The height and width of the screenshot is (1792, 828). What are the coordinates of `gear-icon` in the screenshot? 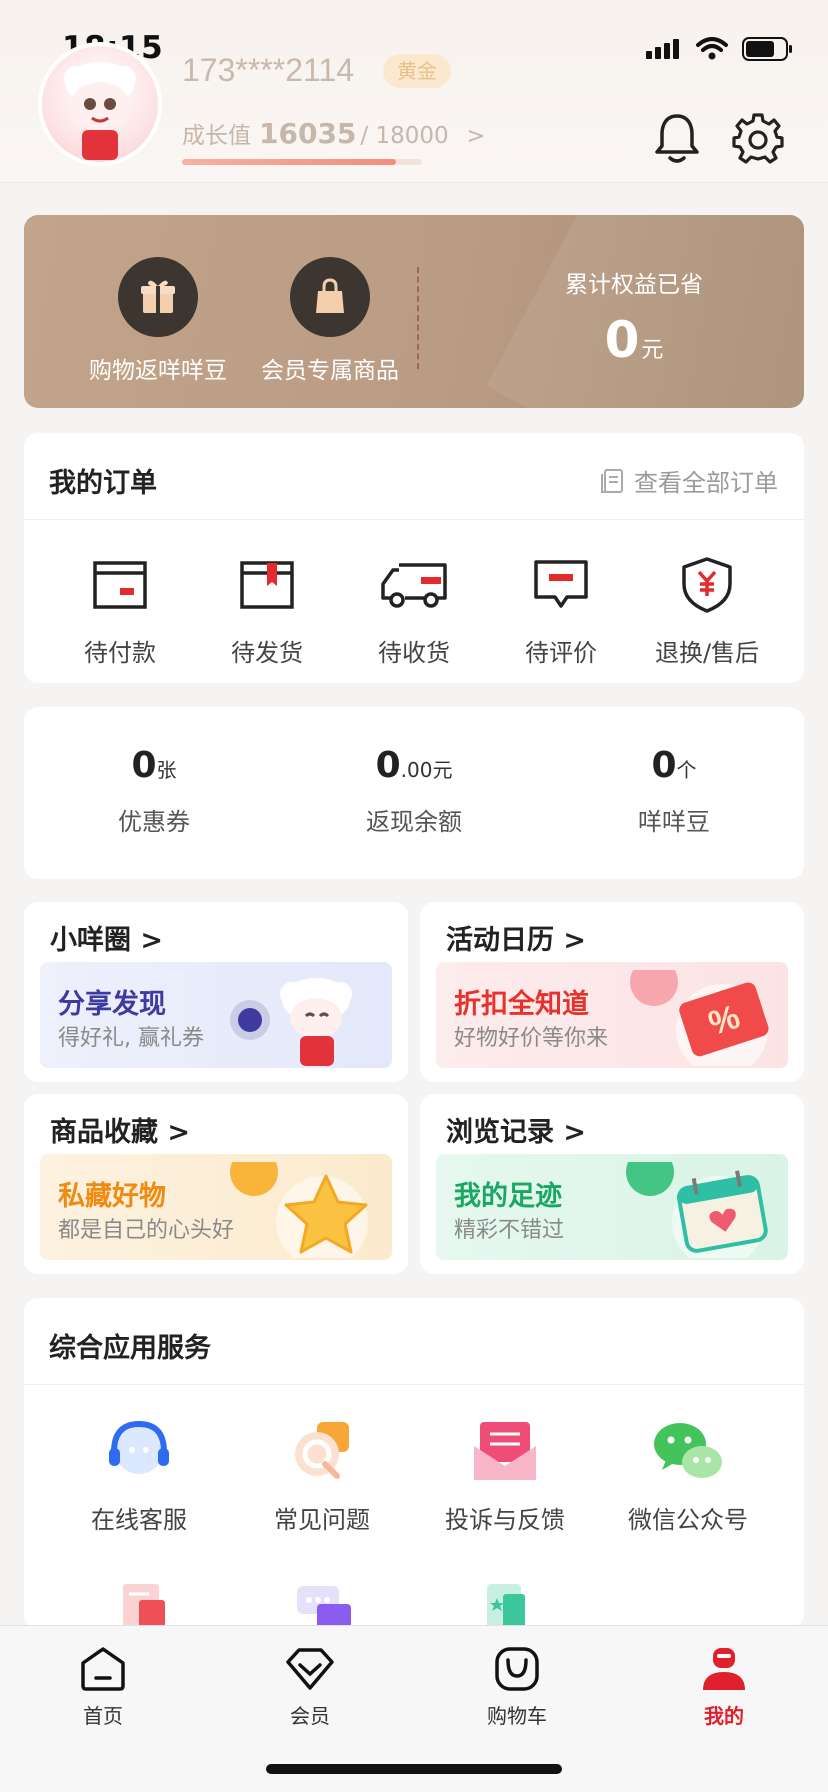 It's located at (758, 138).